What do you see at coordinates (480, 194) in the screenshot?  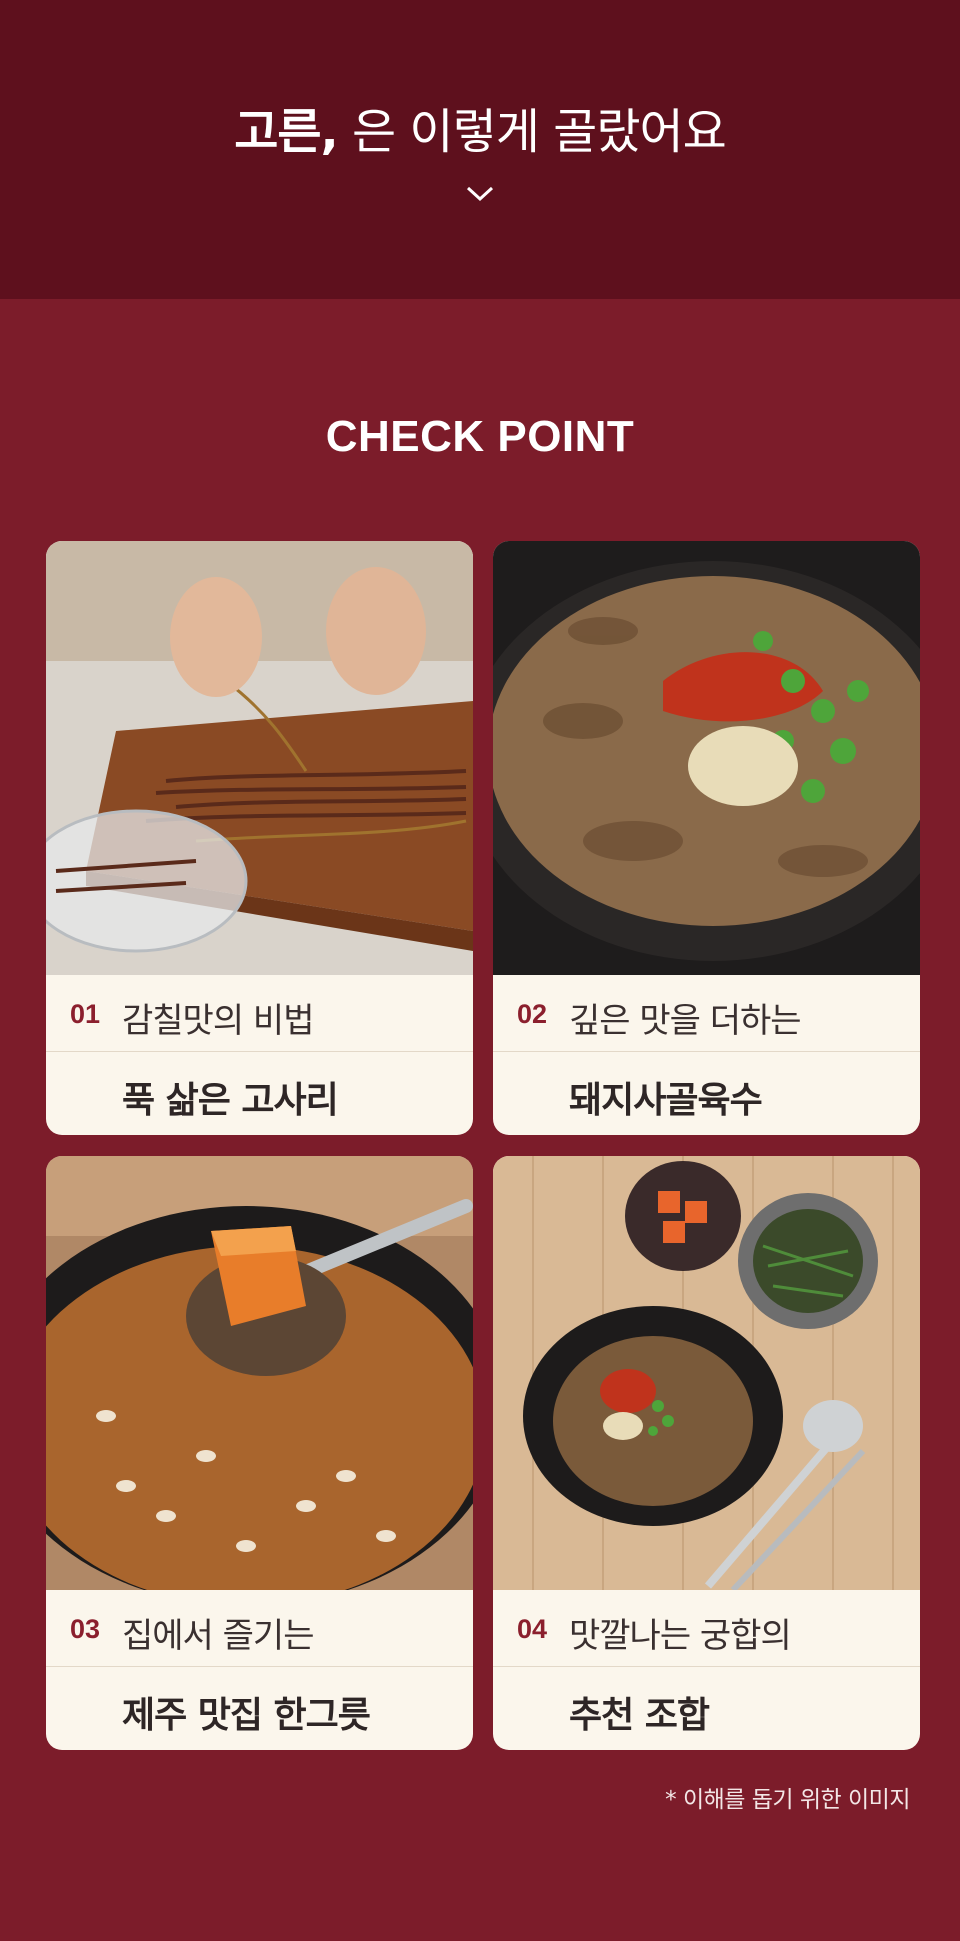 I see `chevron-down-icon` at bounding box center [480, 194].